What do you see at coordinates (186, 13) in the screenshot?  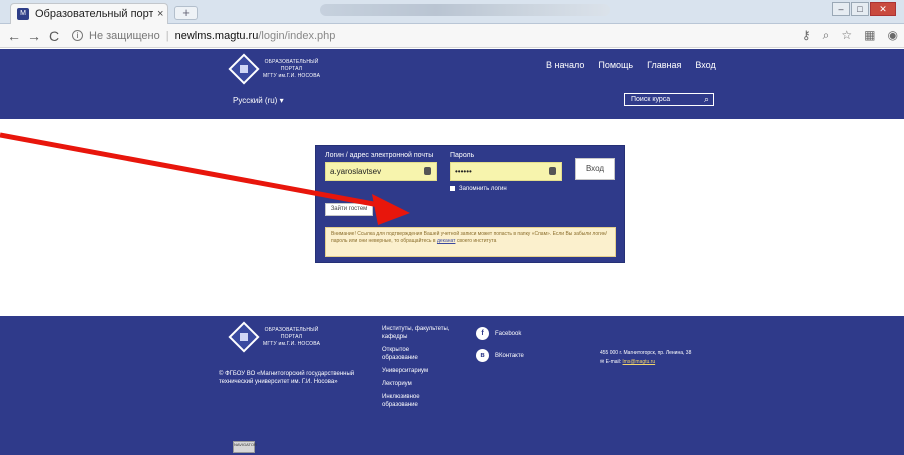 I see `new-tab-button: +` at bounding box center [186, 13].